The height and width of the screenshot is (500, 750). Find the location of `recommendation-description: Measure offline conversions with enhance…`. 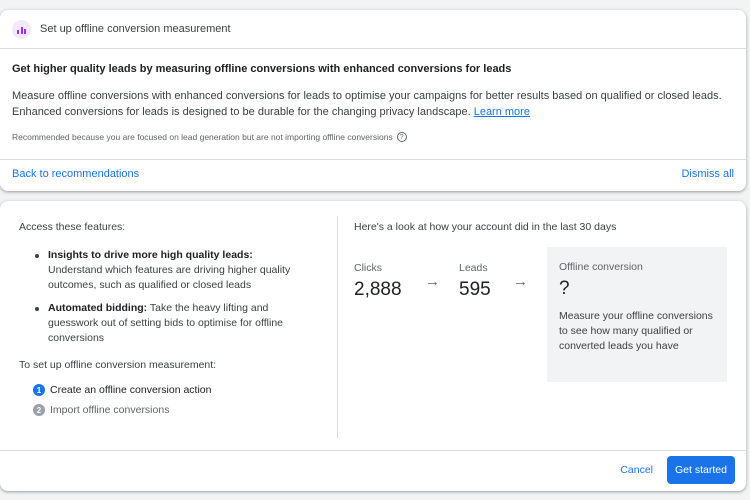

recommendation-description: Measure offline conversions with enhance… is located at coordinates (373, 104).